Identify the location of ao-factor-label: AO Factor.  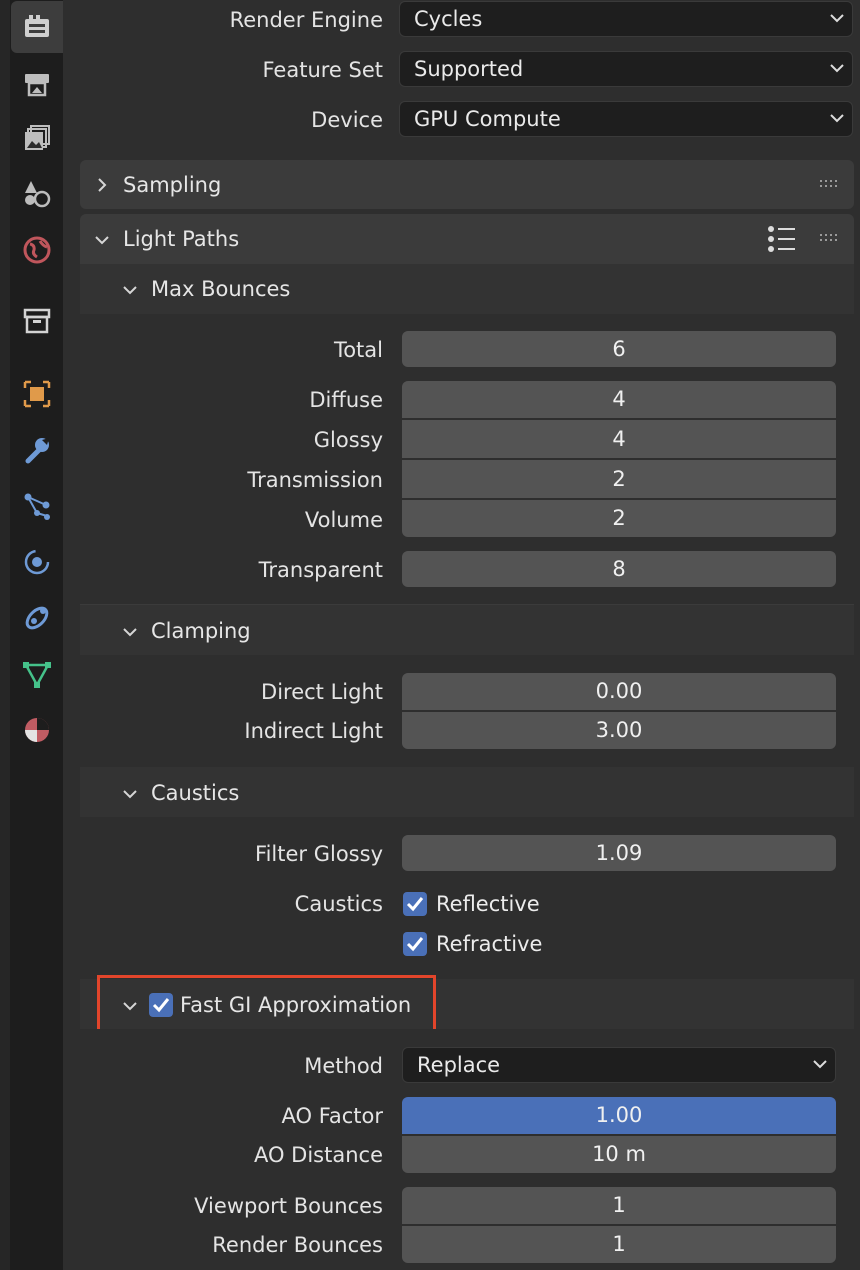
(332, 1116).